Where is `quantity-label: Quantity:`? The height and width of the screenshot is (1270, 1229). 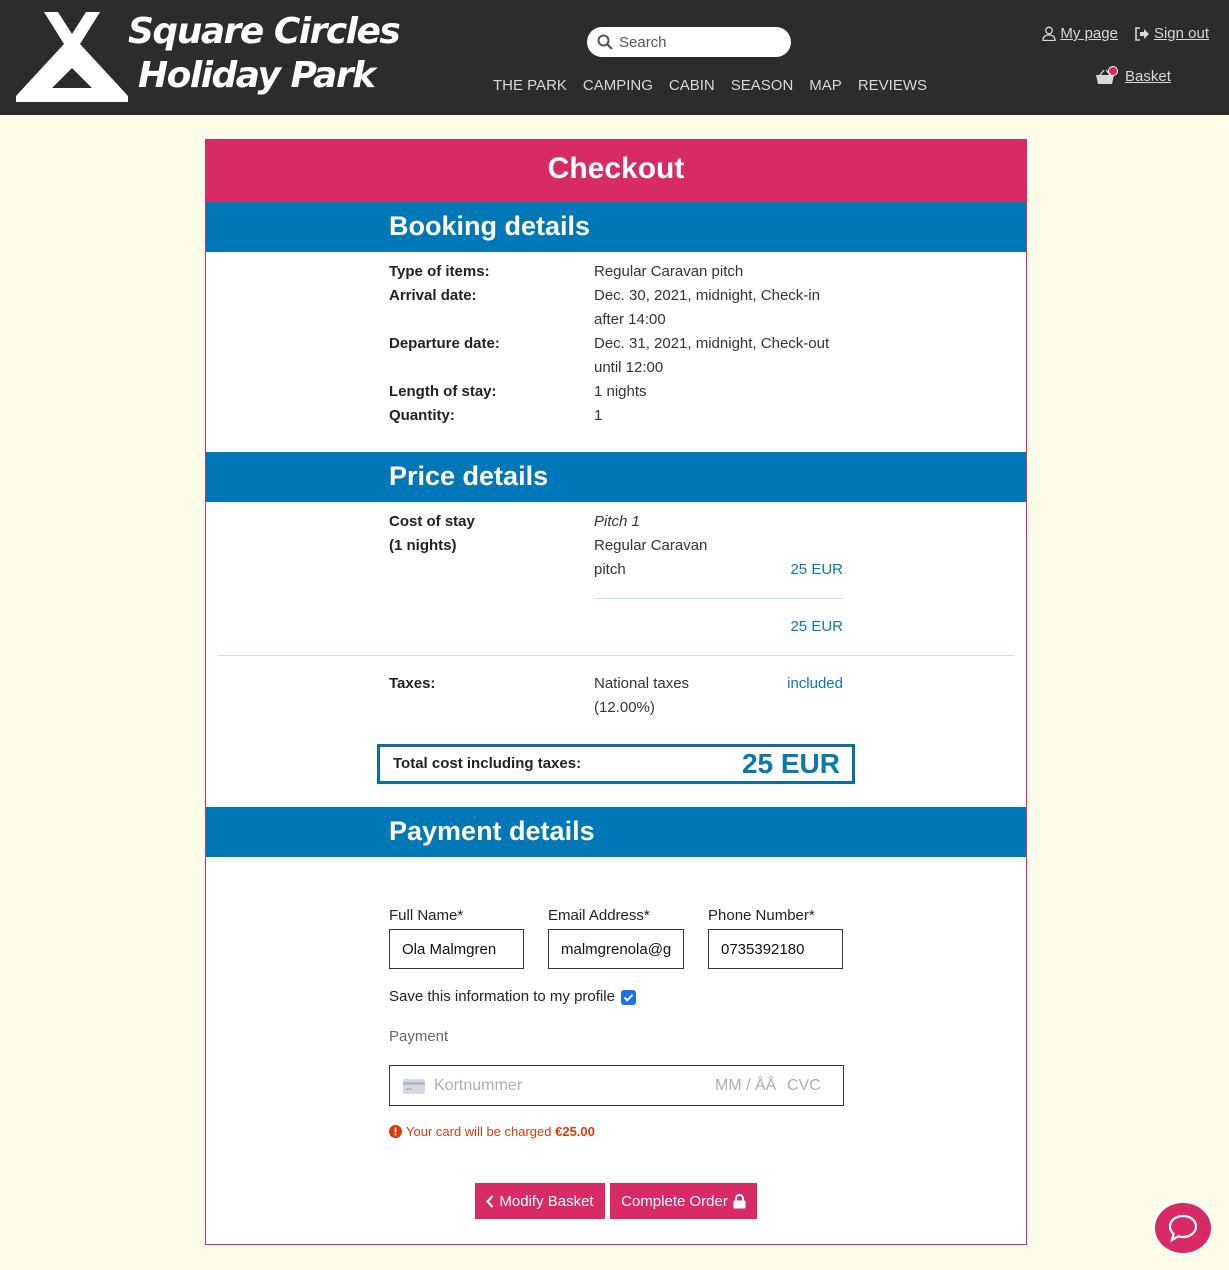
quantity-label: Quantity: is located at coordinates (422, 415).